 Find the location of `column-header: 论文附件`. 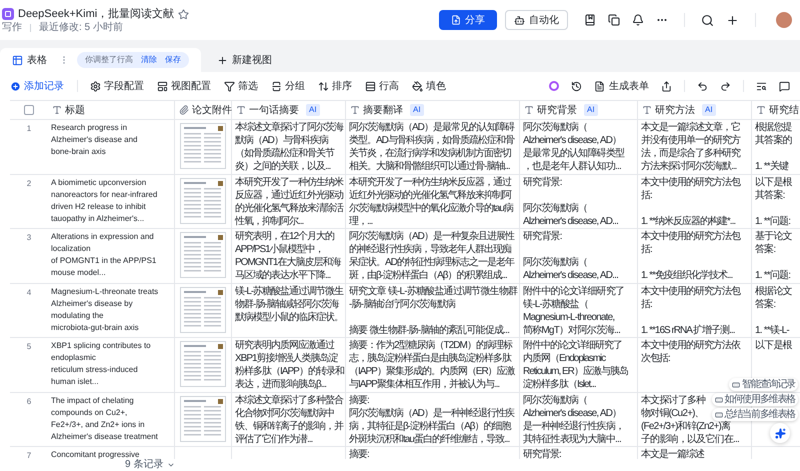

column-header: 论文附件 is located at coordinates (212, 110).